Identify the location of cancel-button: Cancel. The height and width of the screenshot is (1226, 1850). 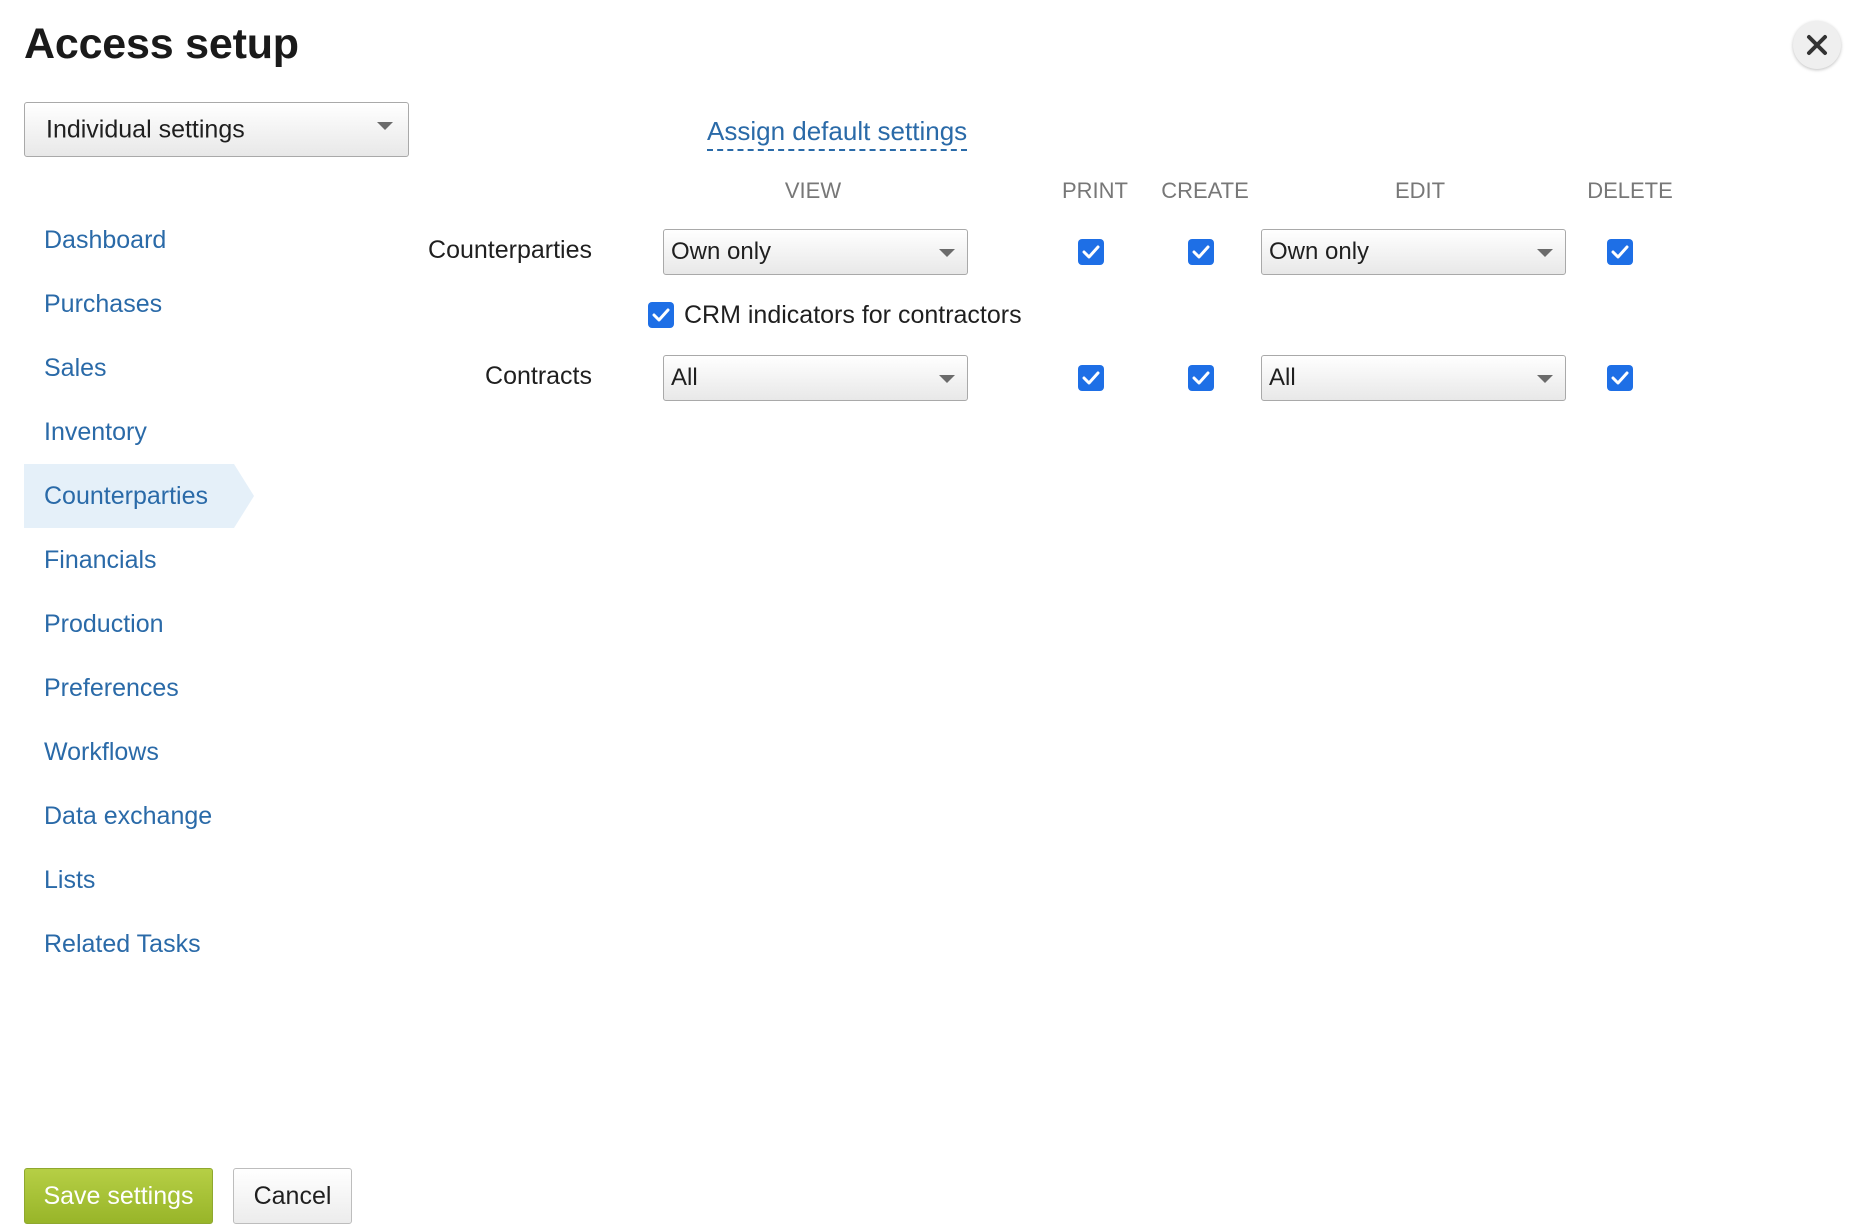
(292, 1196).